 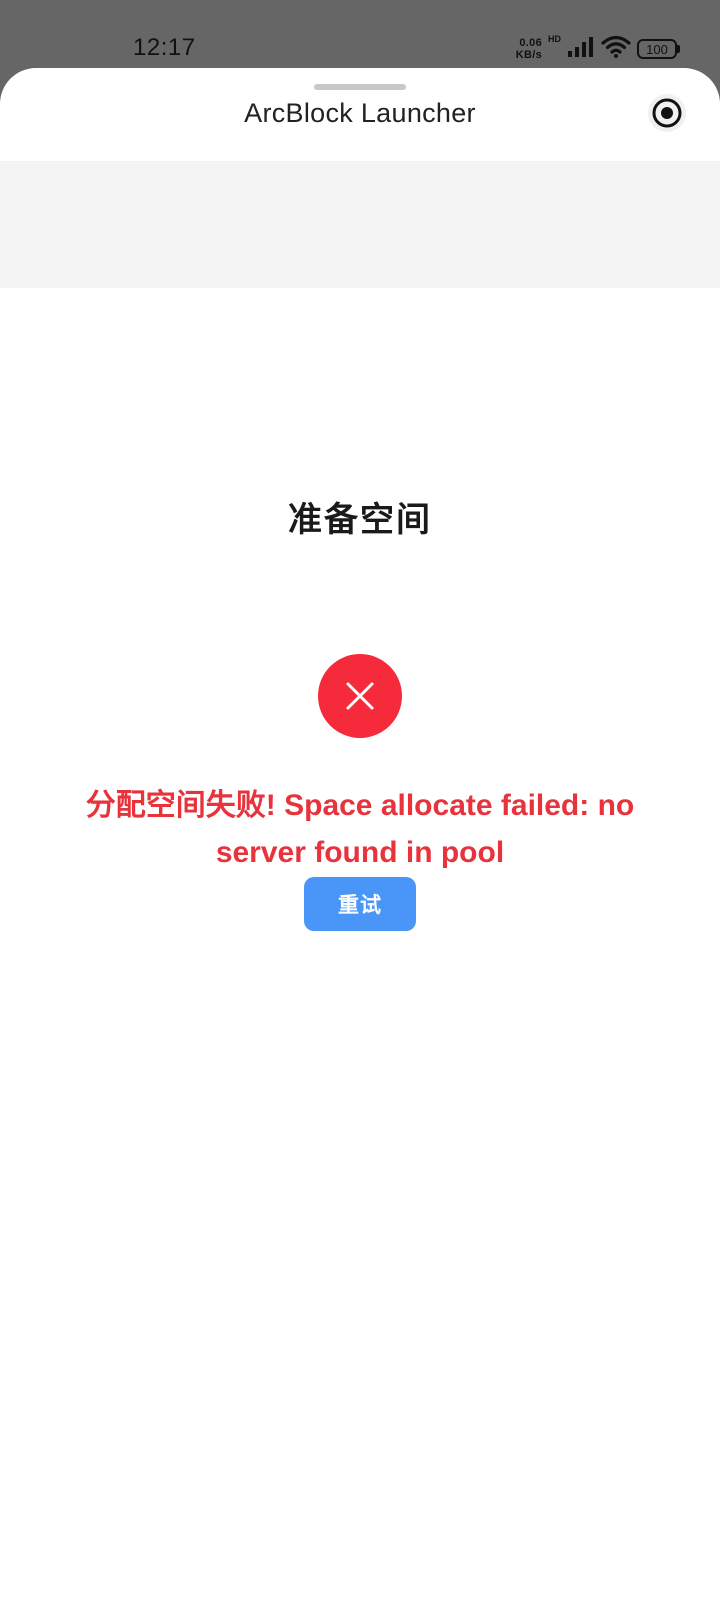 I want to click on target-icon, so click(x=667, y=113).